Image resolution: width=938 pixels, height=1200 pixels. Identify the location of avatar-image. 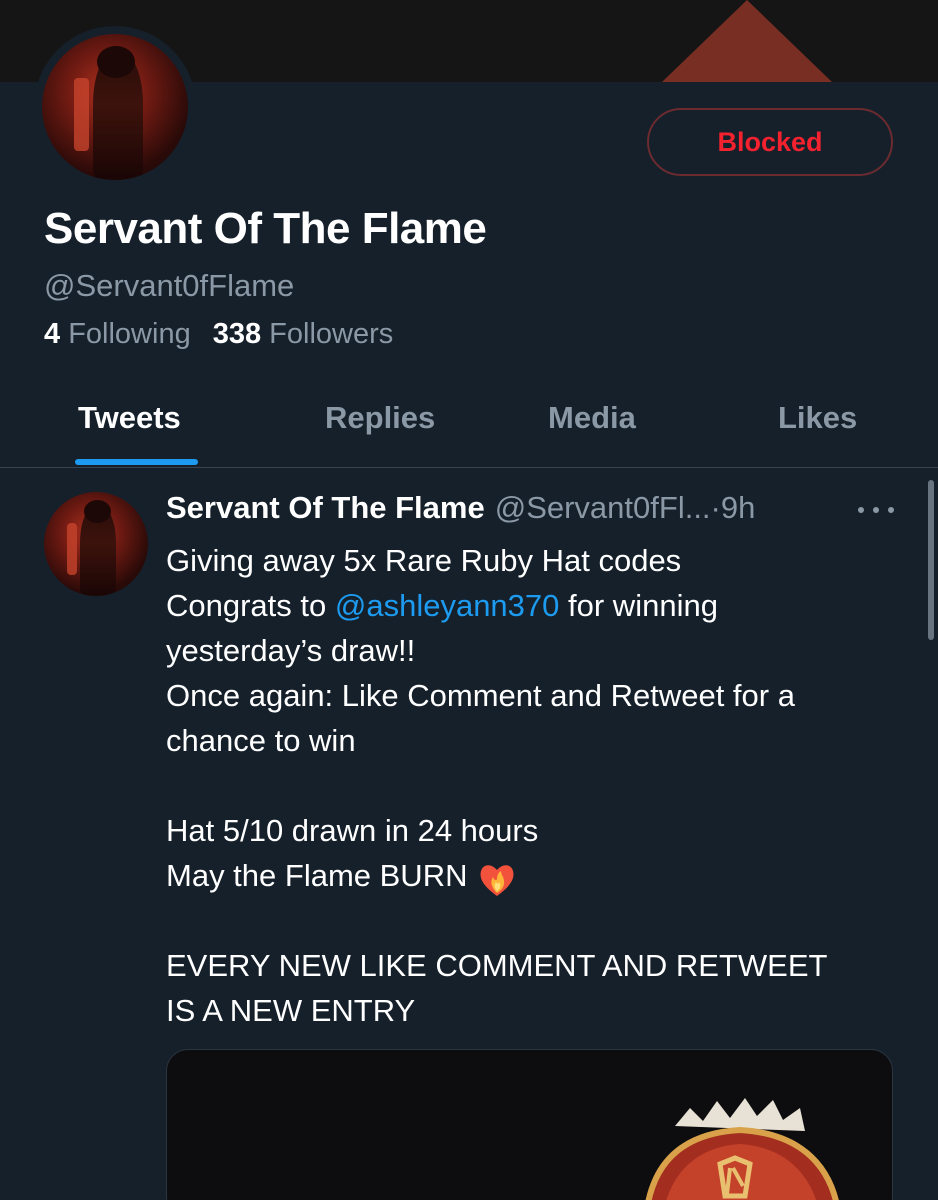
(115, 107).